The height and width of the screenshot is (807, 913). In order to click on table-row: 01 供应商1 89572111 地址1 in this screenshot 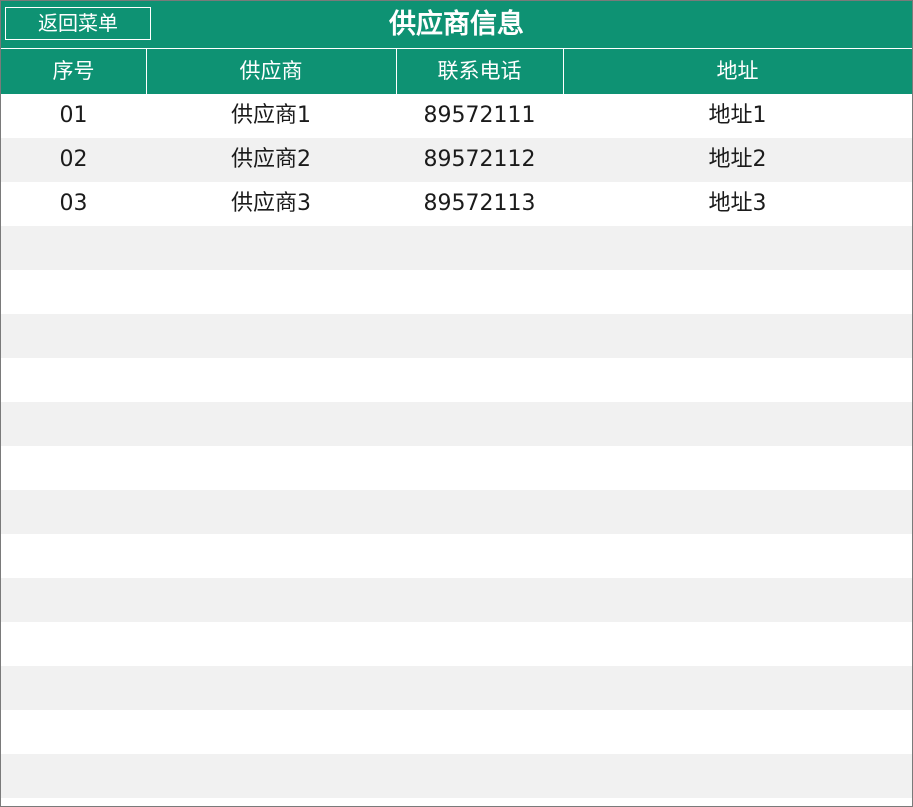, I will do `click(456, 116)`.